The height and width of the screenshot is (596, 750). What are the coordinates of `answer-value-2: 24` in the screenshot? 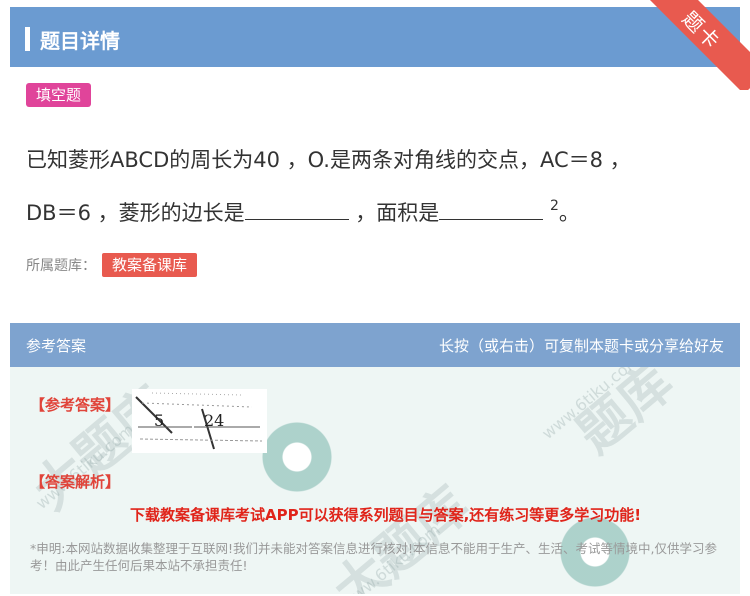 It's located at (214, 420).